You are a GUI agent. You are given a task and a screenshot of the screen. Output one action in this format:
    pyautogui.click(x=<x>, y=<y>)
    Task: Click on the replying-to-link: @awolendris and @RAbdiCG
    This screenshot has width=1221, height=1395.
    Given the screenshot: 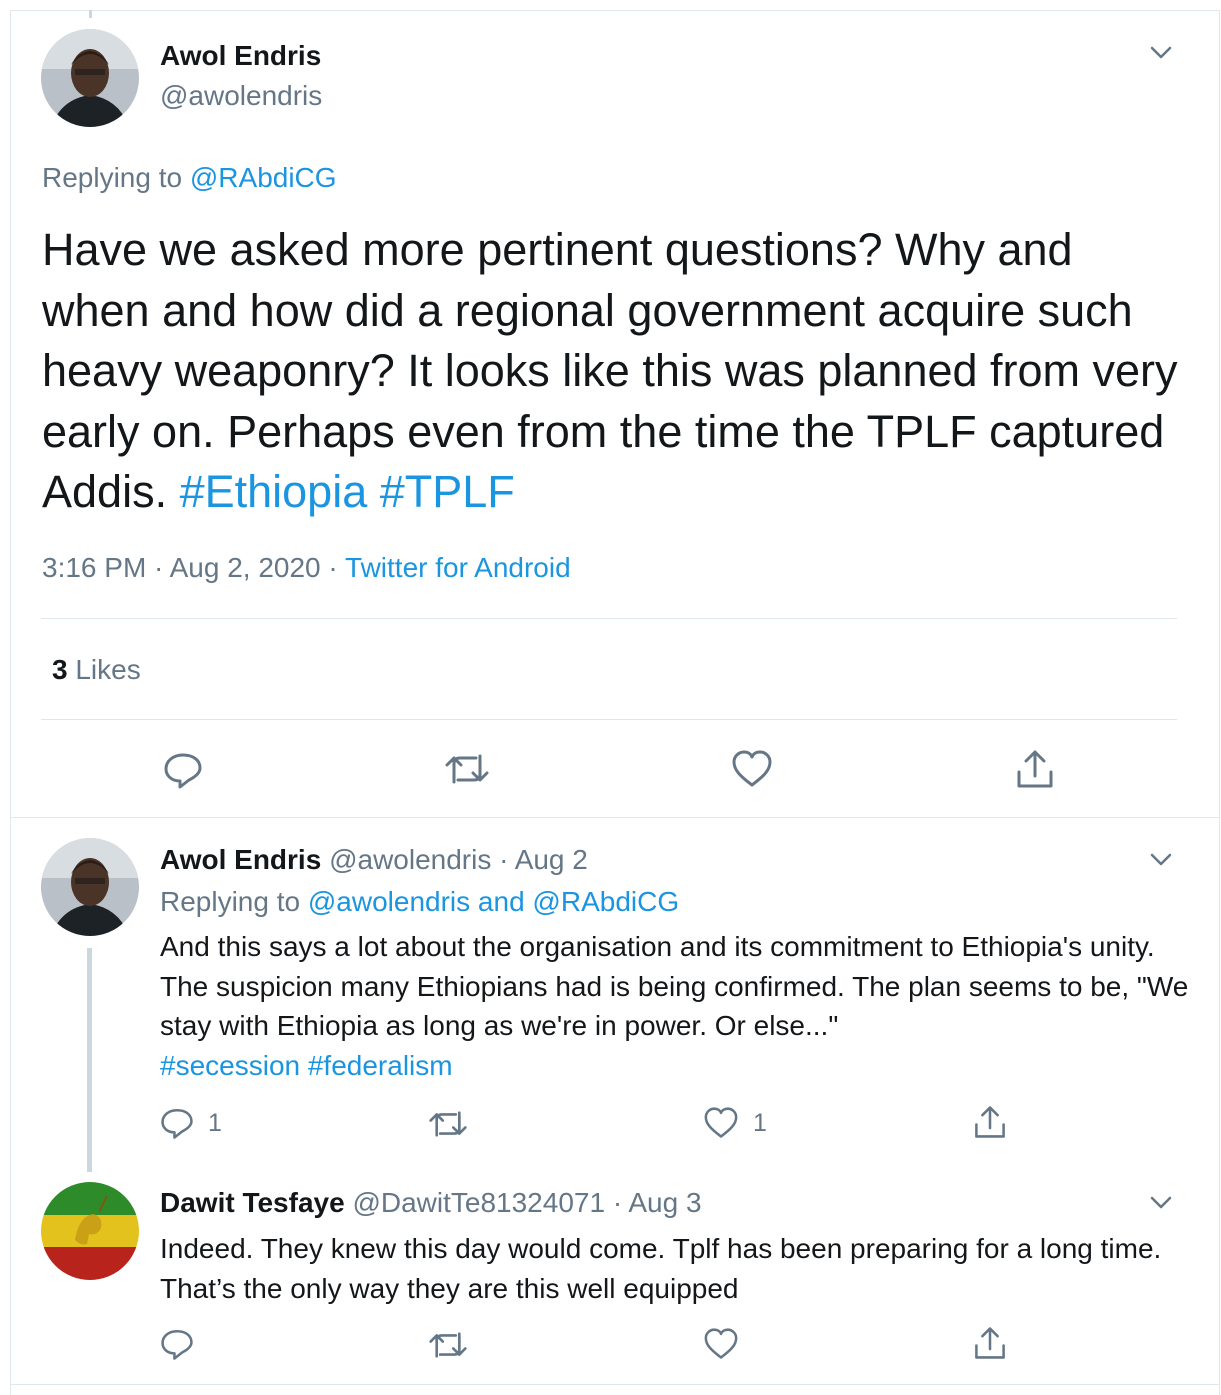 What is the action you would take?
    pyautogui.click(x=493, y=901)
    